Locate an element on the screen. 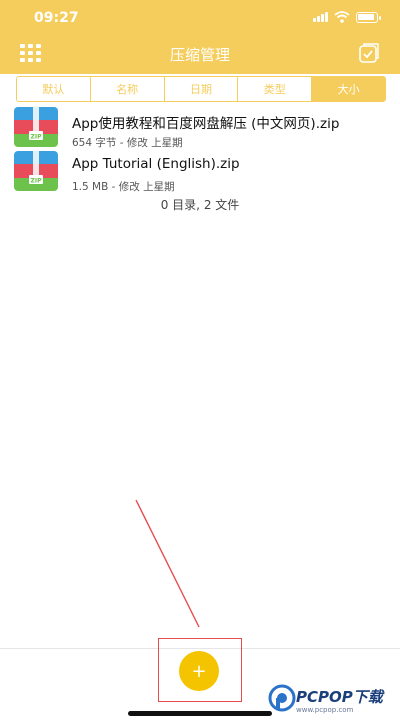  add-button: + is located at coordinates (199, 671).